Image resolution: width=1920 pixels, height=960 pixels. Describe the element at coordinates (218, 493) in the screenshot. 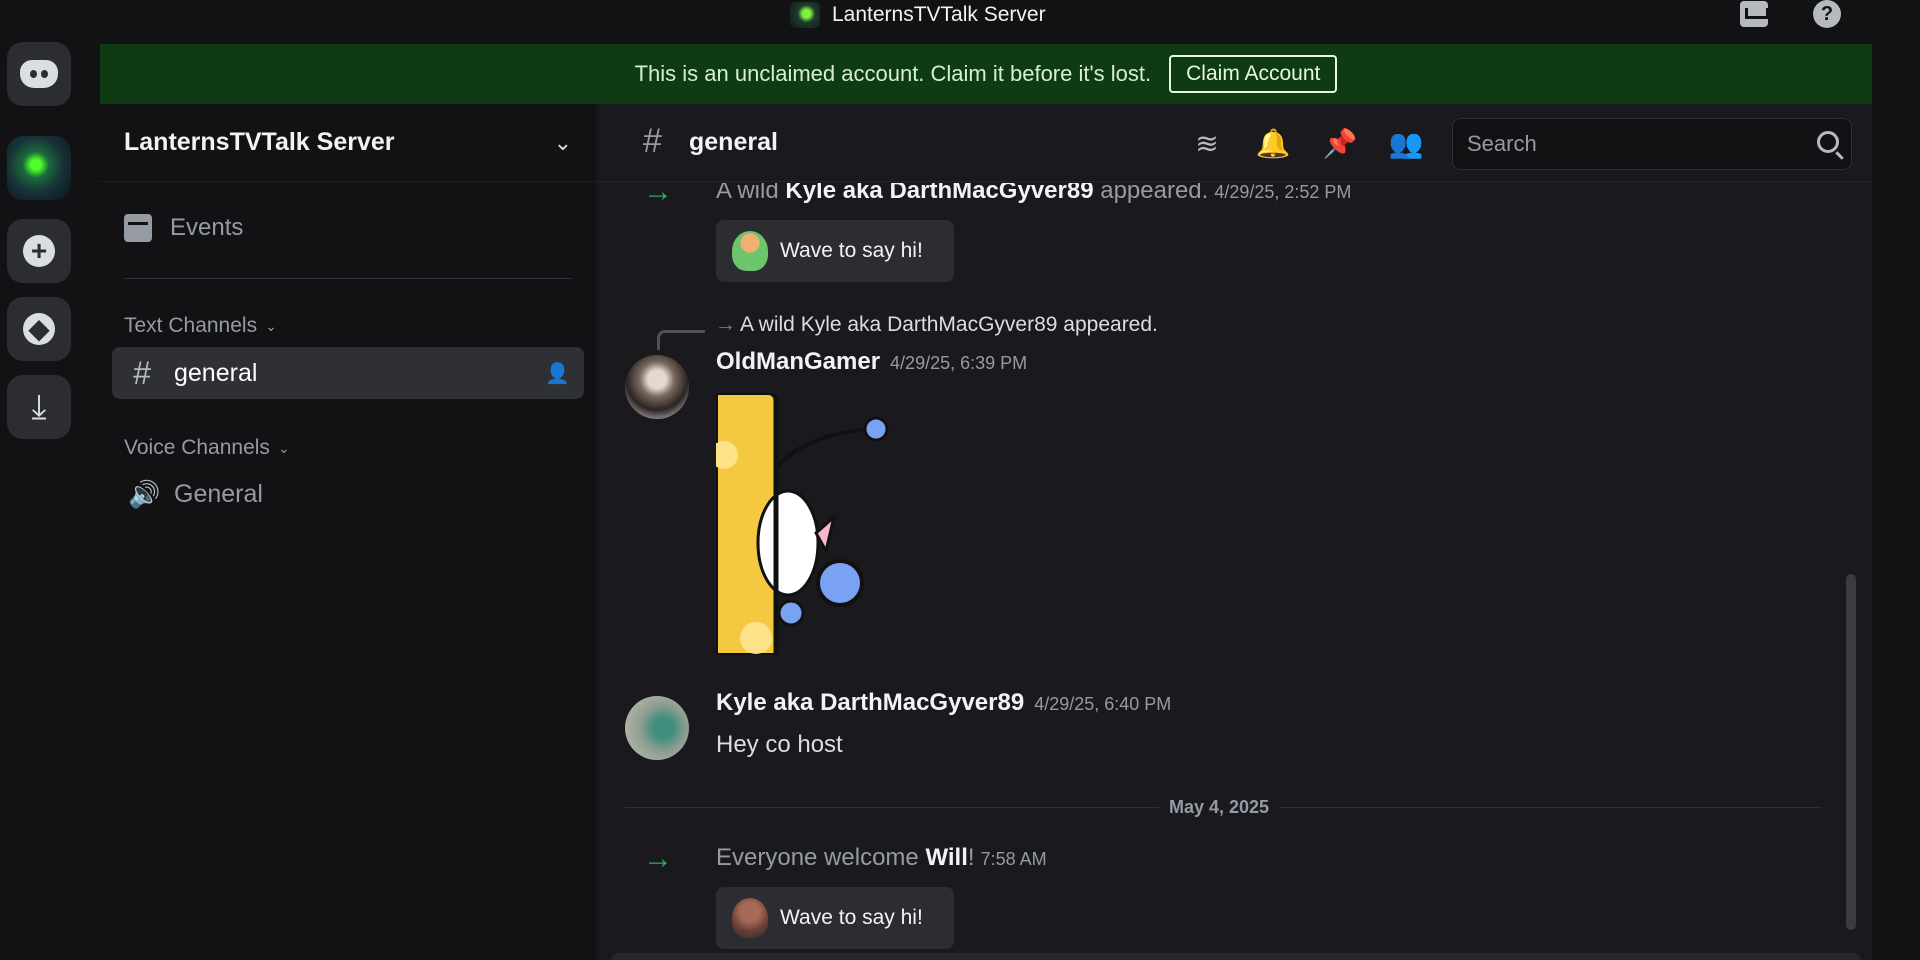

I see `channel-label: General` at that location.